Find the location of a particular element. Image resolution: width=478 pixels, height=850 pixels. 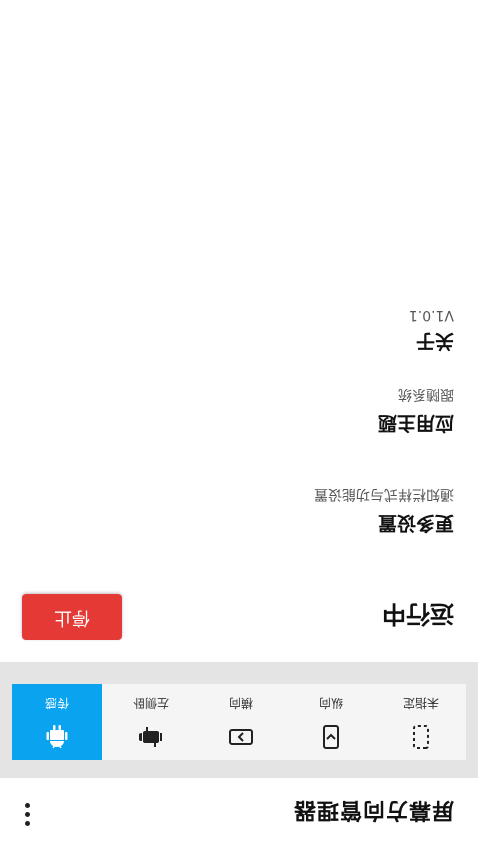

running-status-row: 运行中 停止 is located at coordinates (239, 619).